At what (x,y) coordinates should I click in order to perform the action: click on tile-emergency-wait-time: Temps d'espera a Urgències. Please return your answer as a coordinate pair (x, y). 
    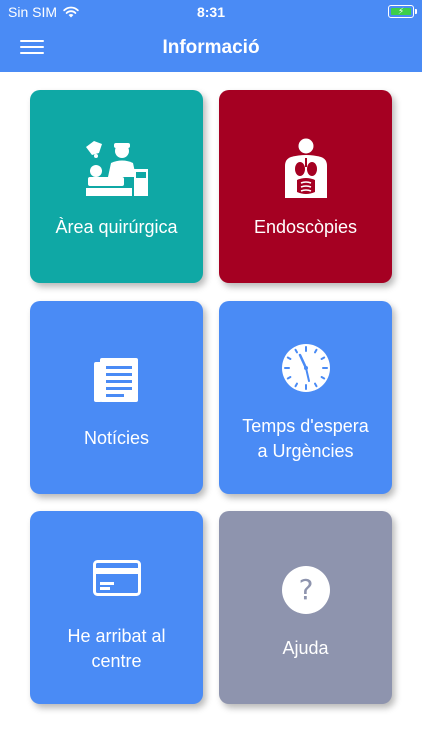
    Looking at the image, I should click on (305, 397).